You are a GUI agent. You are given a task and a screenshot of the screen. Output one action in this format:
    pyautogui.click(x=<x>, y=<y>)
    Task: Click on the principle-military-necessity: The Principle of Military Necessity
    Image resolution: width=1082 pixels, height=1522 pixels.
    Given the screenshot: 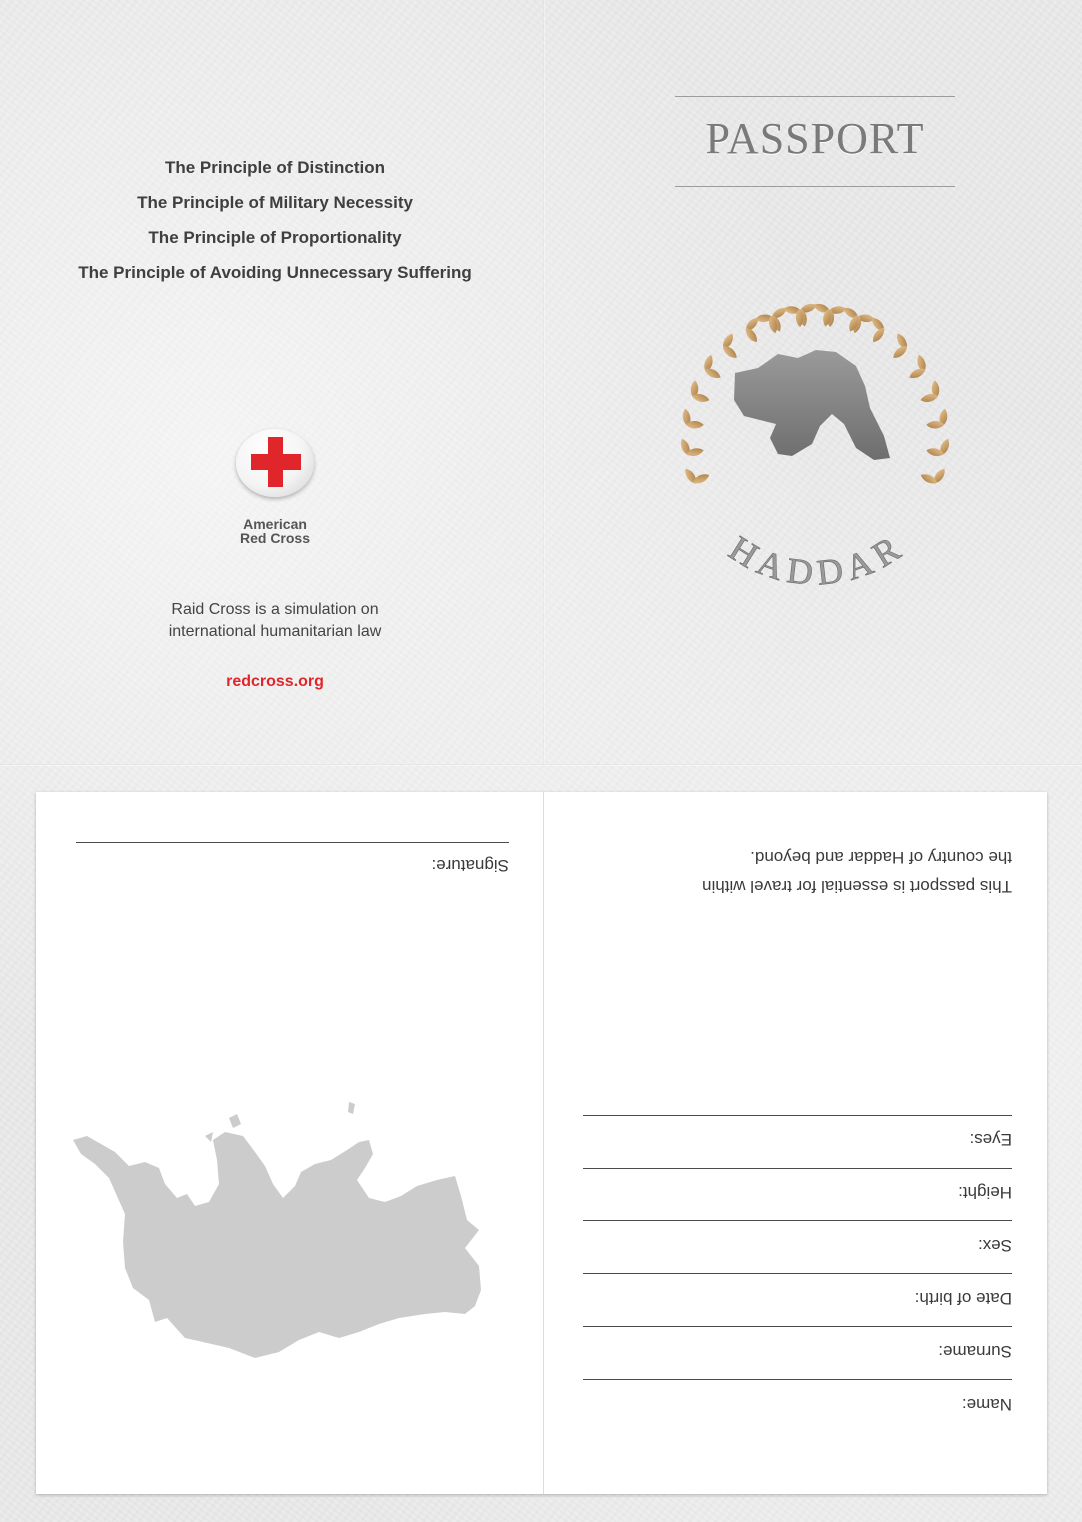 What is the action you would take?
    pyautogui.click(x=275, y=202)
    